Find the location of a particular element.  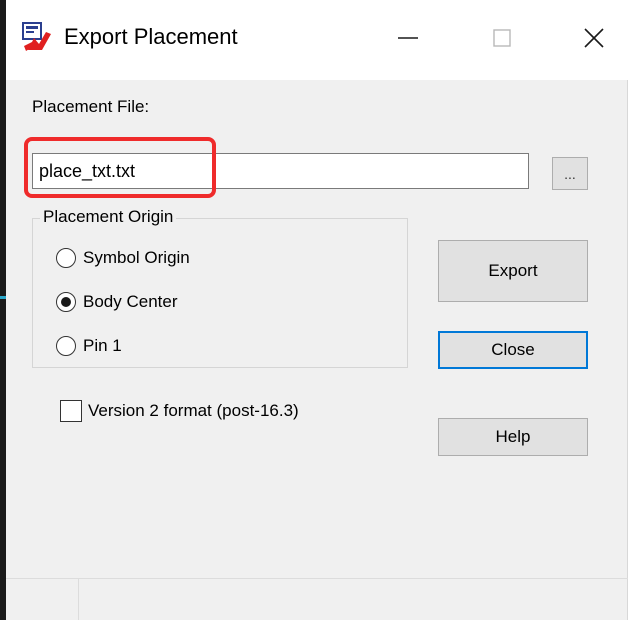

placement-file-label: Placement File: is located at coordinates (91, 106).